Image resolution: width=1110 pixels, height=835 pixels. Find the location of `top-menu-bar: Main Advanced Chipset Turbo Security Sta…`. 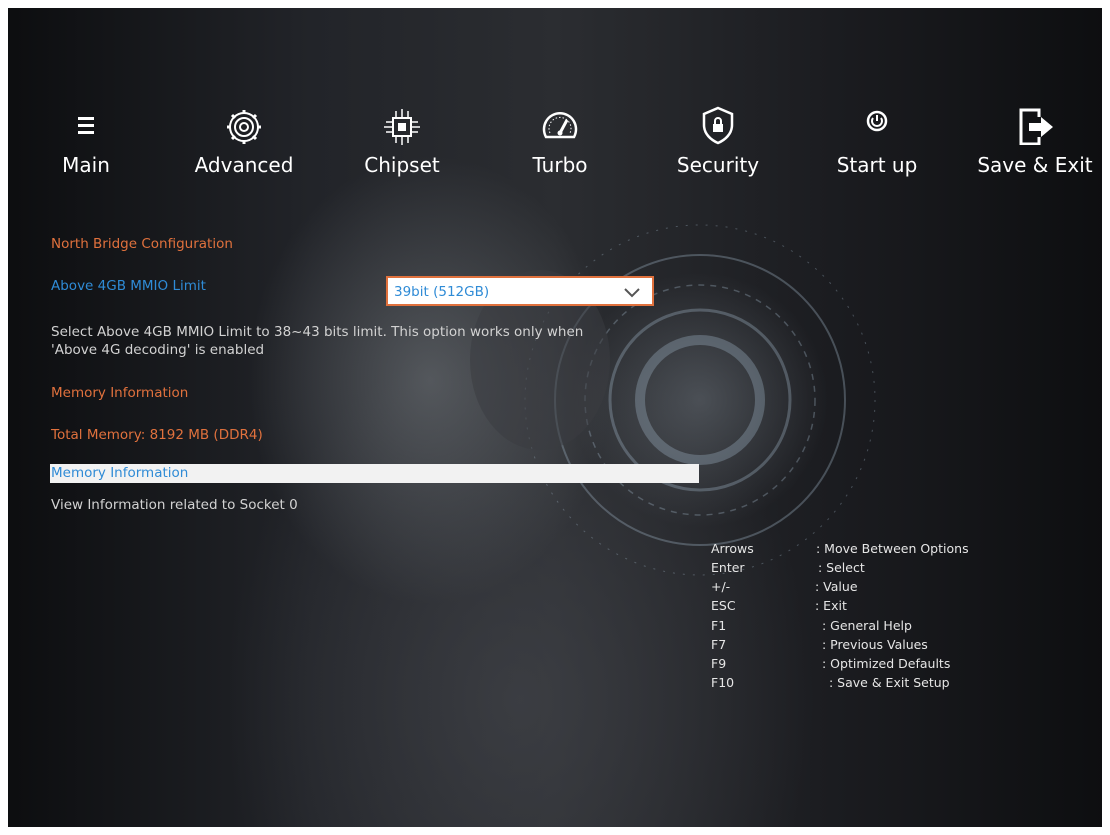

top-menu-bar: Main Advanced Chipset Turbo Security Sta… is located at coordinates (555, 145).